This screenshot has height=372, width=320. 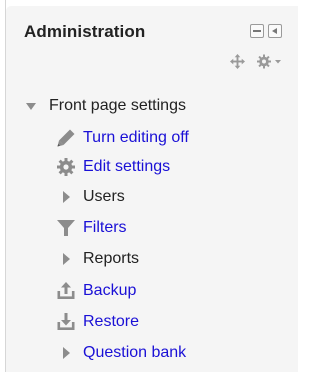 I want to click on gear-icon, so click(x=66, y=167).